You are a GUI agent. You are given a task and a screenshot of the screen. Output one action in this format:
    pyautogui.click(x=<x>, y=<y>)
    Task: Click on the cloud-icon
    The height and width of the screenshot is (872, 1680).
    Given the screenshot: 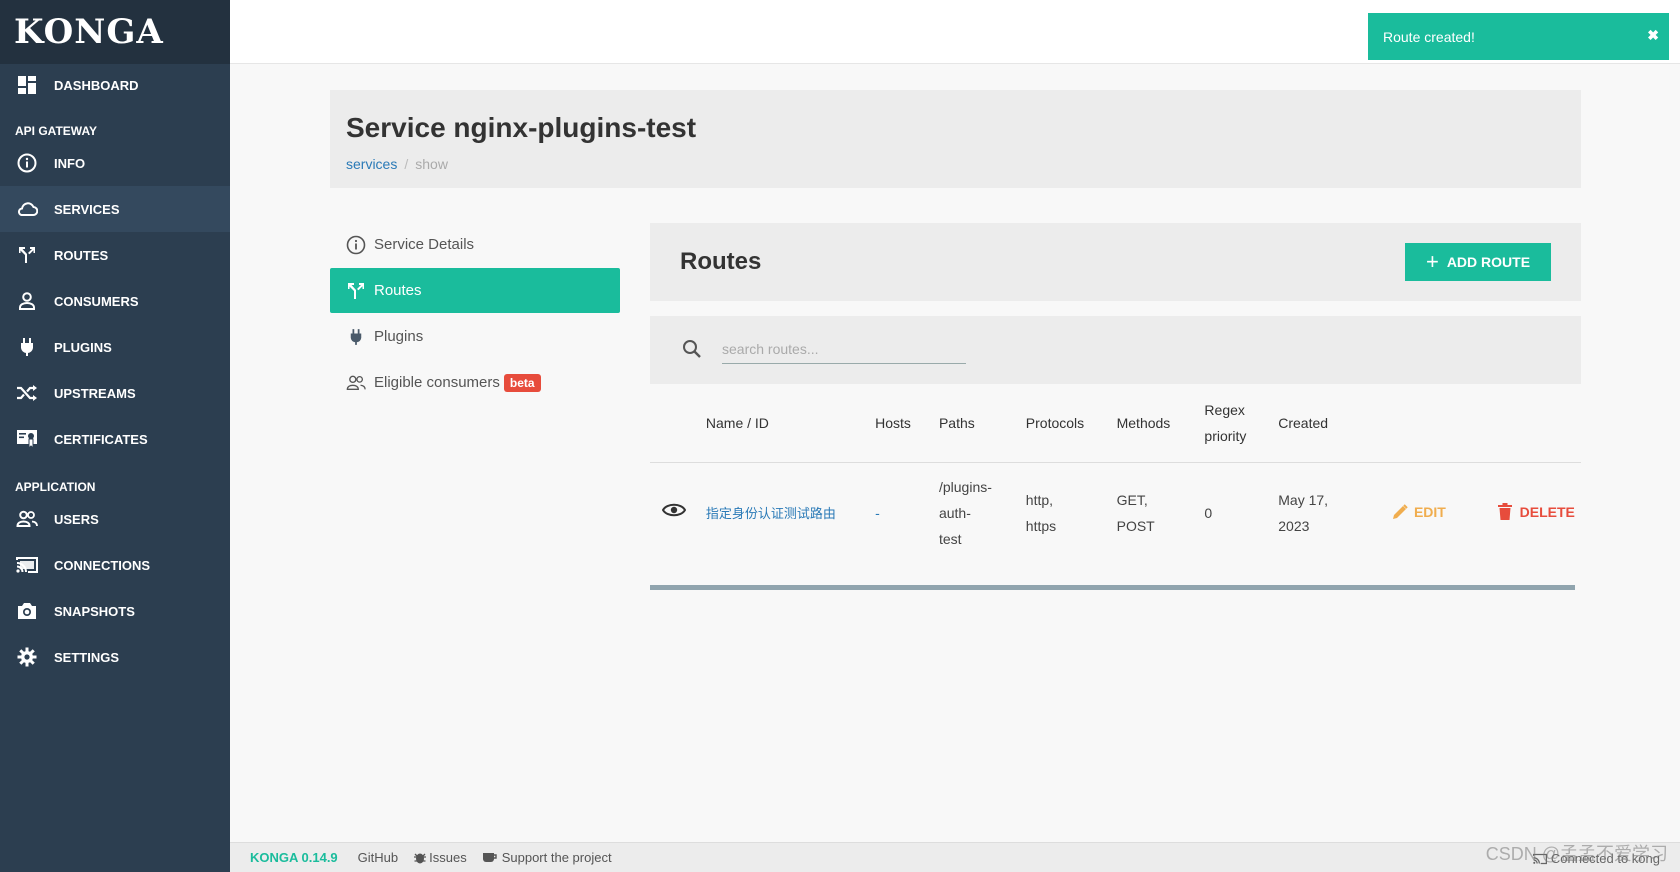 What is the action you would take?
    pyautogui.click(x=27, y=209)
    